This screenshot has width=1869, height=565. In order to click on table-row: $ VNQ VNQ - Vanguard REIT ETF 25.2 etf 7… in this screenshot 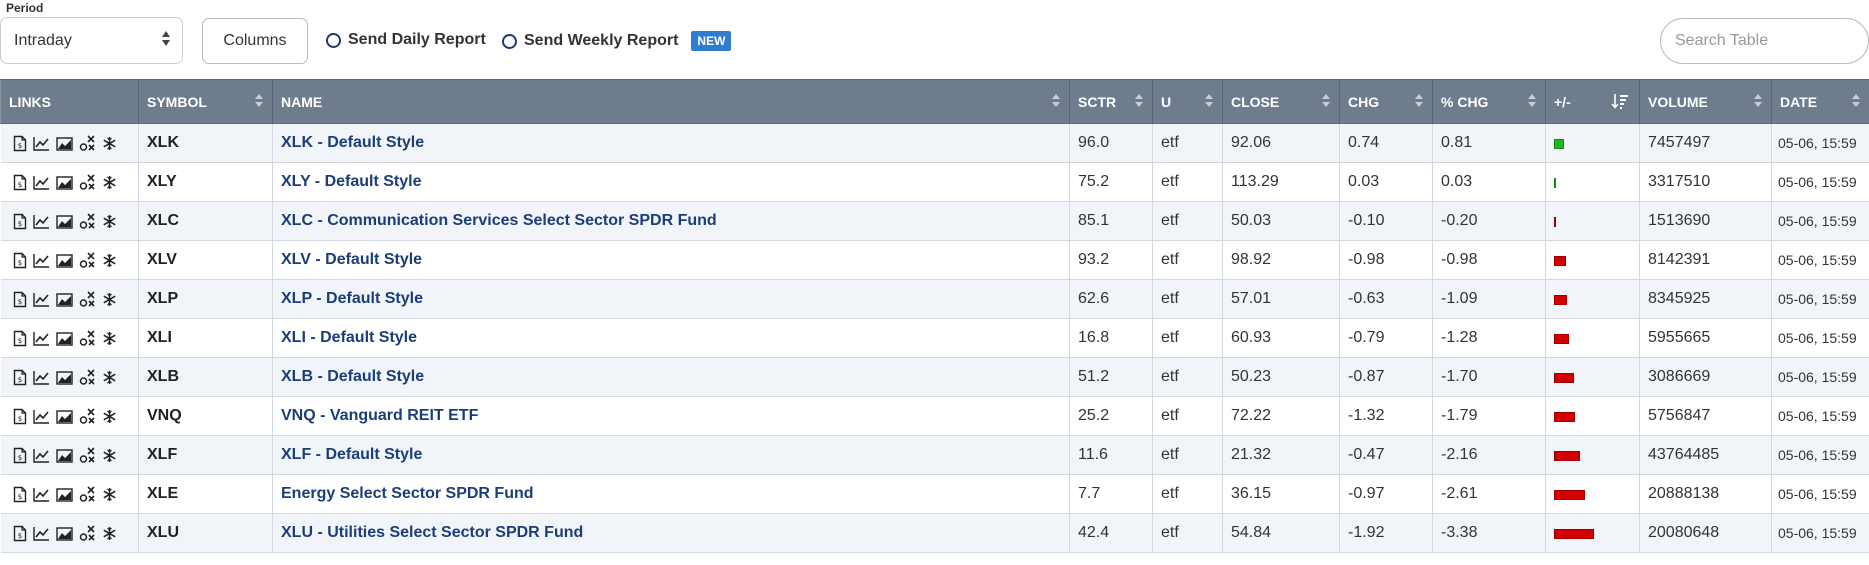, I will do `click(934, 416)`.